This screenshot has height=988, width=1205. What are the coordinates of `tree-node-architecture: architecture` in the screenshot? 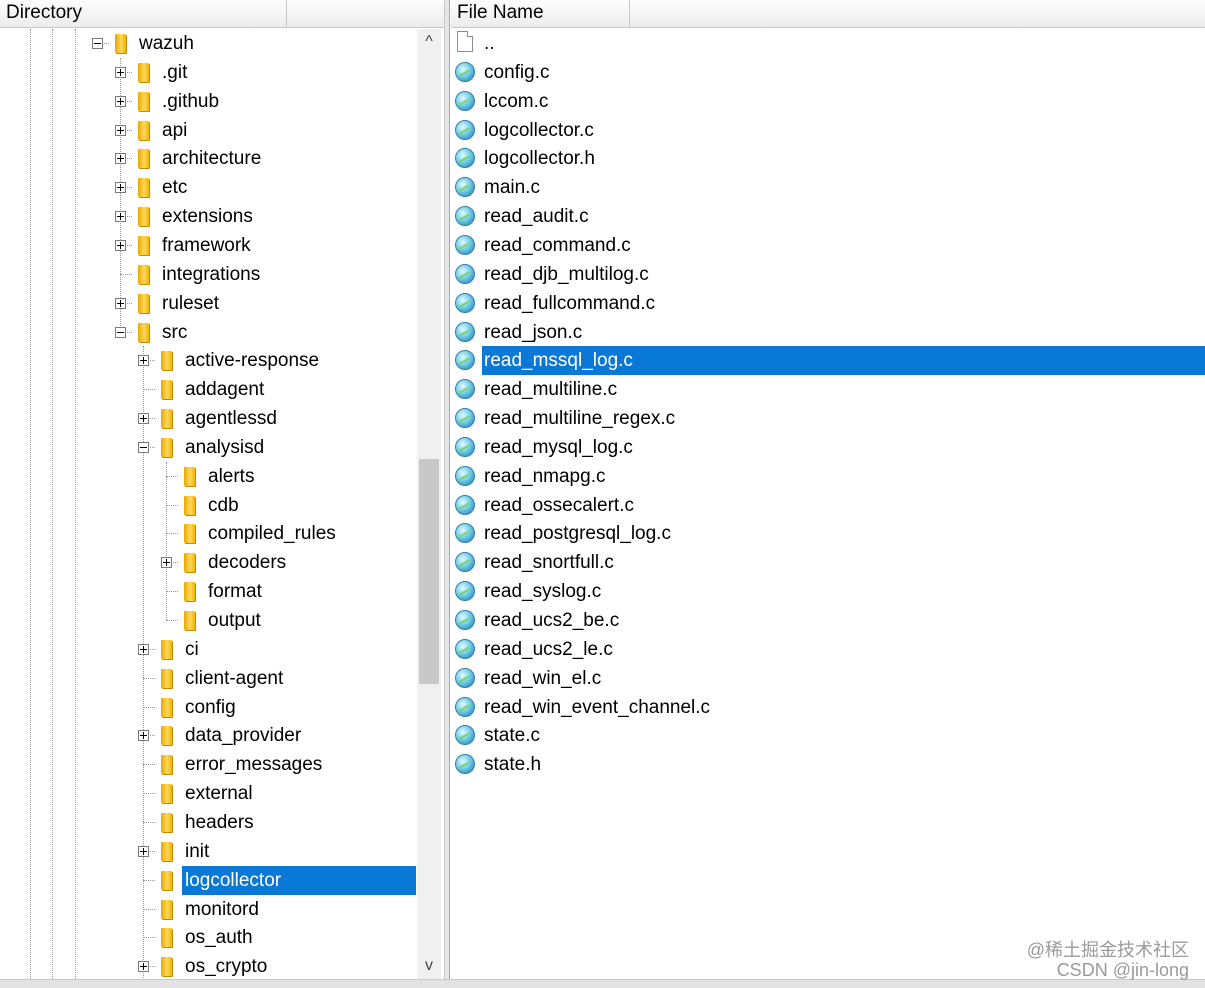 It's located at (208, 158).